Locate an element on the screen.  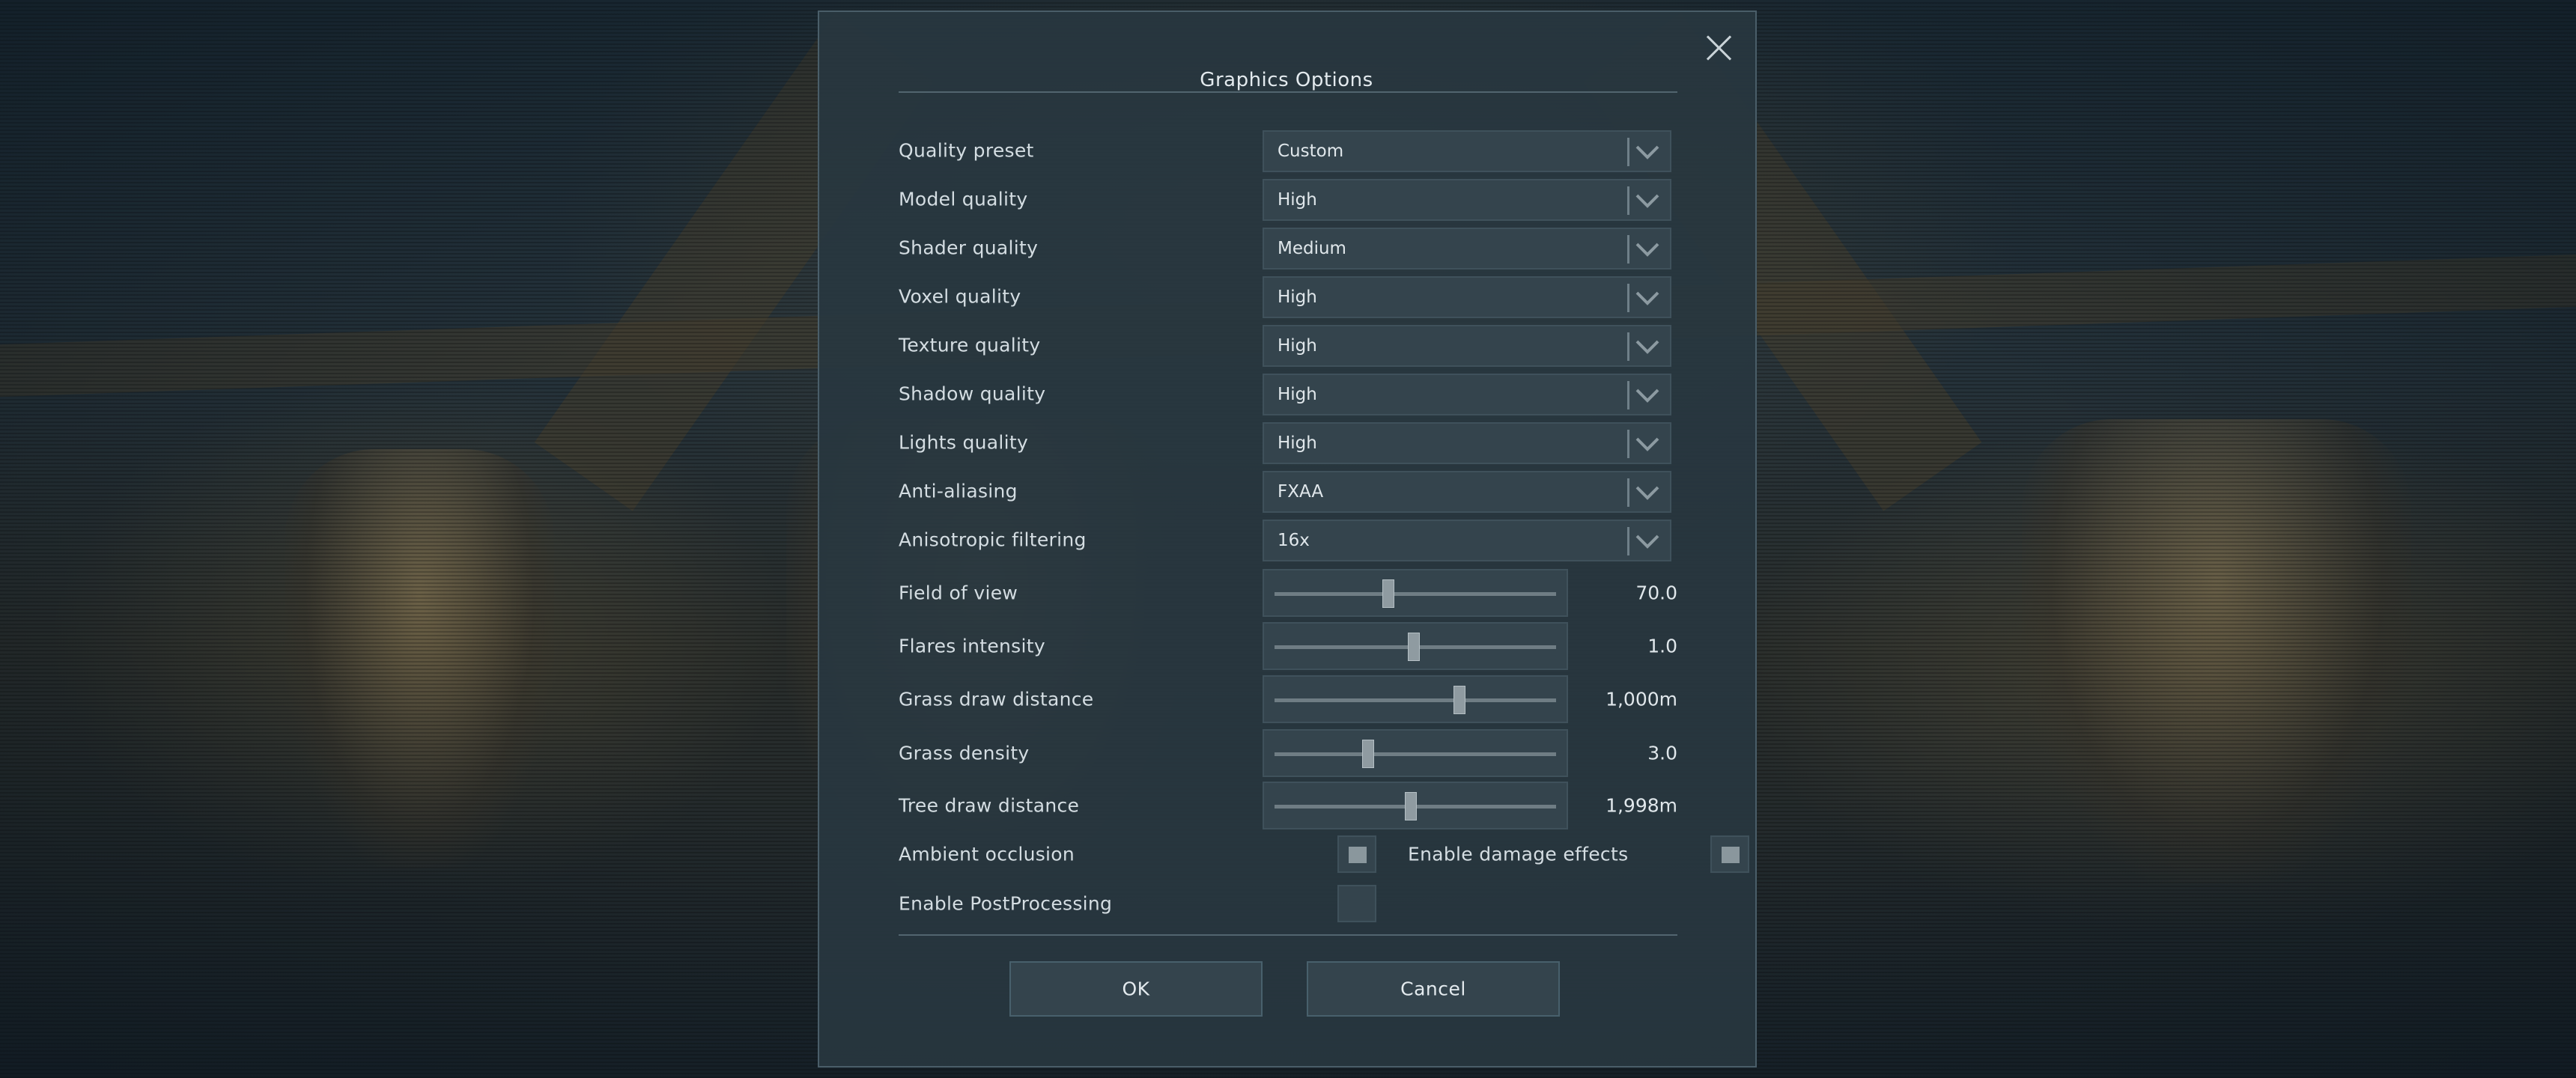
dropdown-value: Medium is located at coordinates (1312, 248).